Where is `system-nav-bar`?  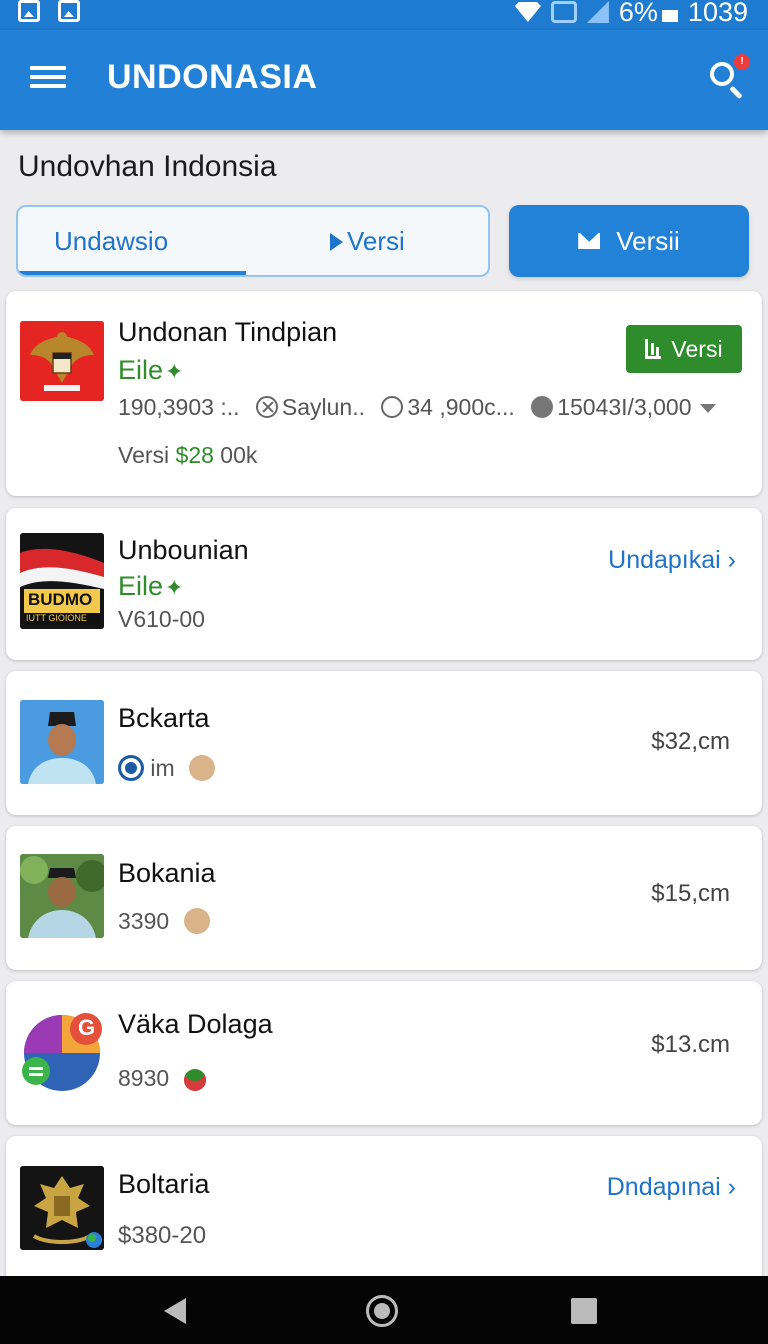 system-nav-bar is located at coordinates (384, 1310).